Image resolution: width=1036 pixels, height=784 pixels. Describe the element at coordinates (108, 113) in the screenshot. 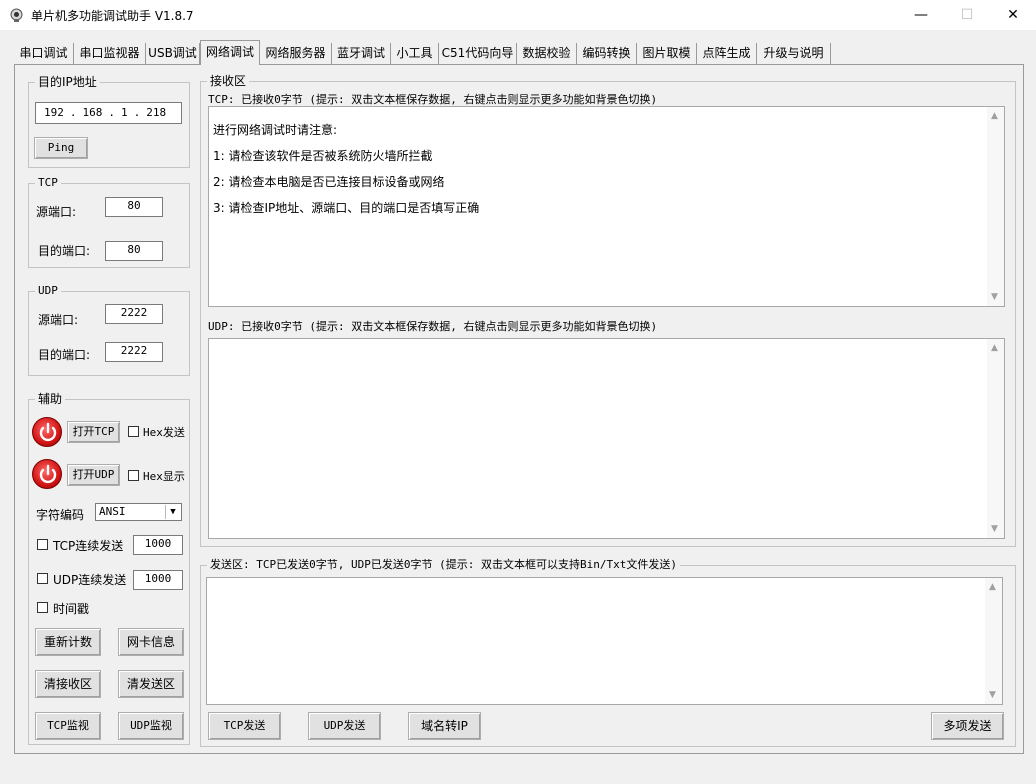

I see `ip-address-field: 192. 168. 1. 218` at that location.